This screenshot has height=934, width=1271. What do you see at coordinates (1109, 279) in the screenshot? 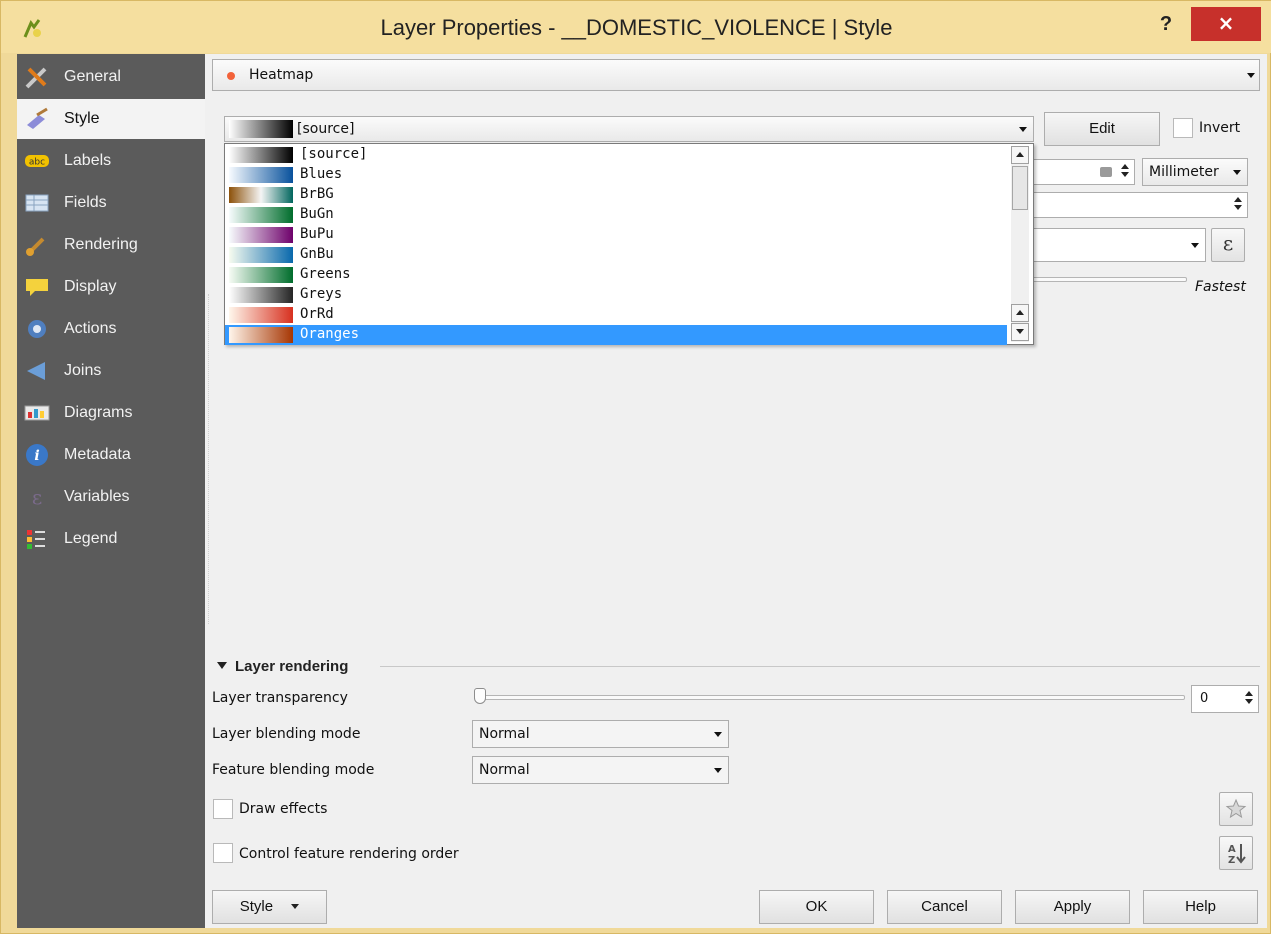
I see `quality-slider` at bounding box center [1109, 279].